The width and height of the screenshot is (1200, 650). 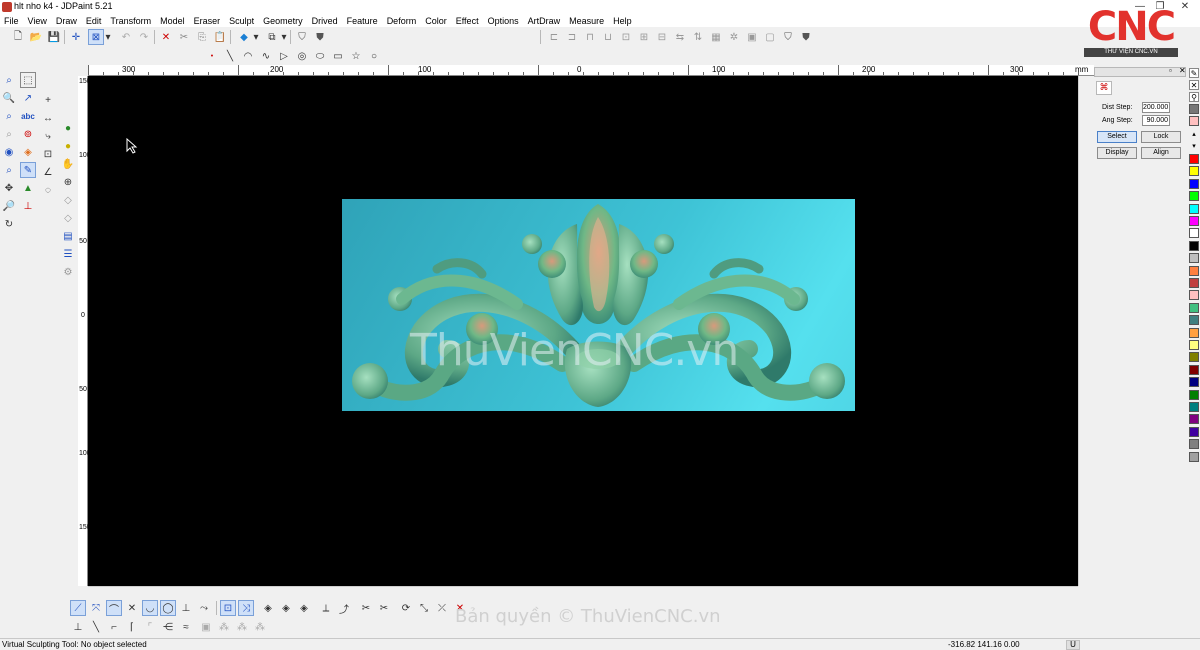 I want to click on rotate-view-icon: ↻, so click(x=9, y=224).